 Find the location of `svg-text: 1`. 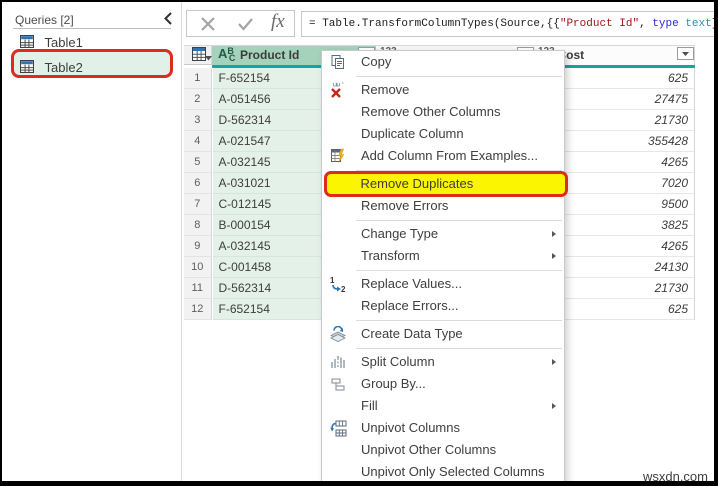

svg-text: 1 is located at coordinates (332, 280).